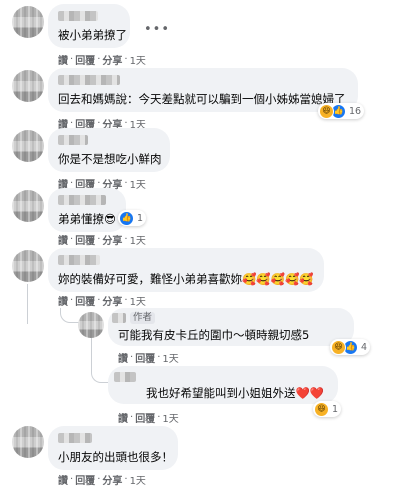 This screenshot has width=395, height=487. I want to click on reaction-summary: 👍 1, so click(132, 218).